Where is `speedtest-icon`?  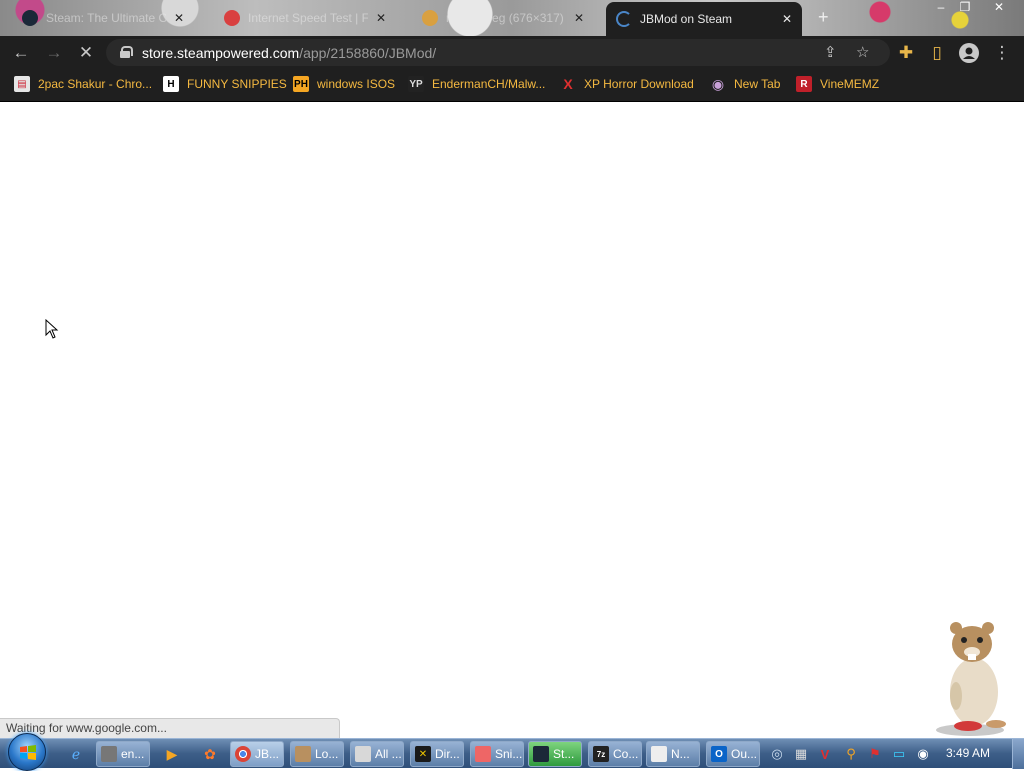
speedtest-icon is located at coordinates (232, 18).